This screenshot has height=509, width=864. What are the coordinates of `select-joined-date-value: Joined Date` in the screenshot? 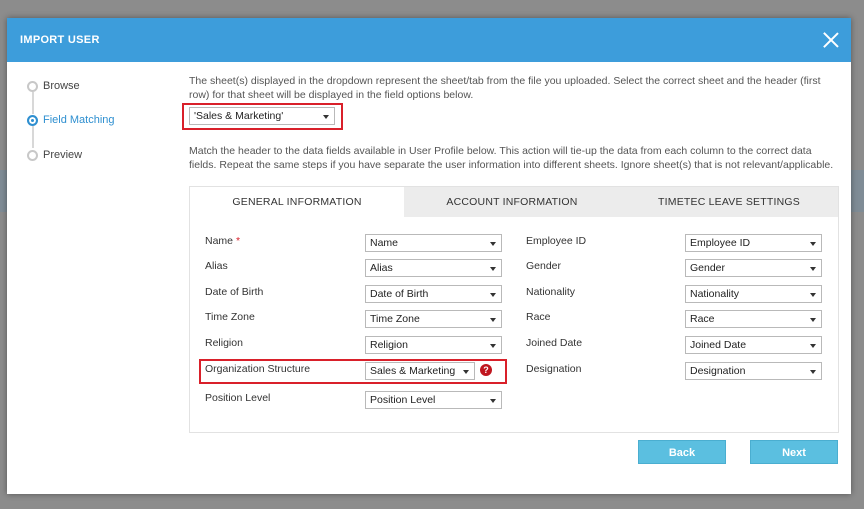 It's located at (718, 345).